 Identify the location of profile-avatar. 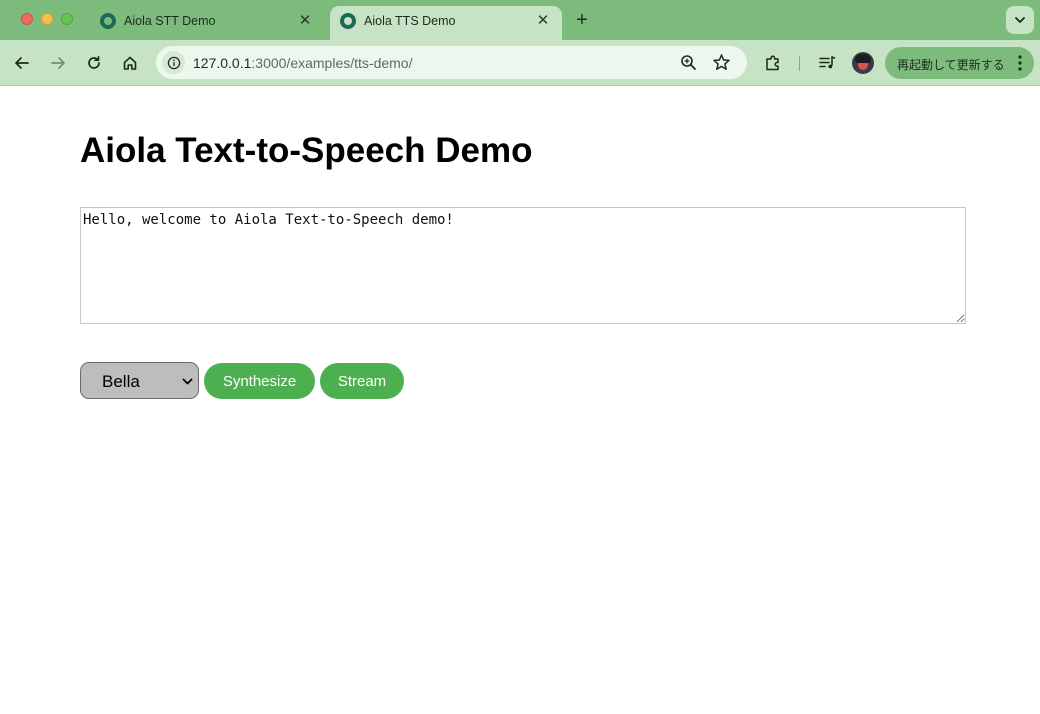
(863, 63).